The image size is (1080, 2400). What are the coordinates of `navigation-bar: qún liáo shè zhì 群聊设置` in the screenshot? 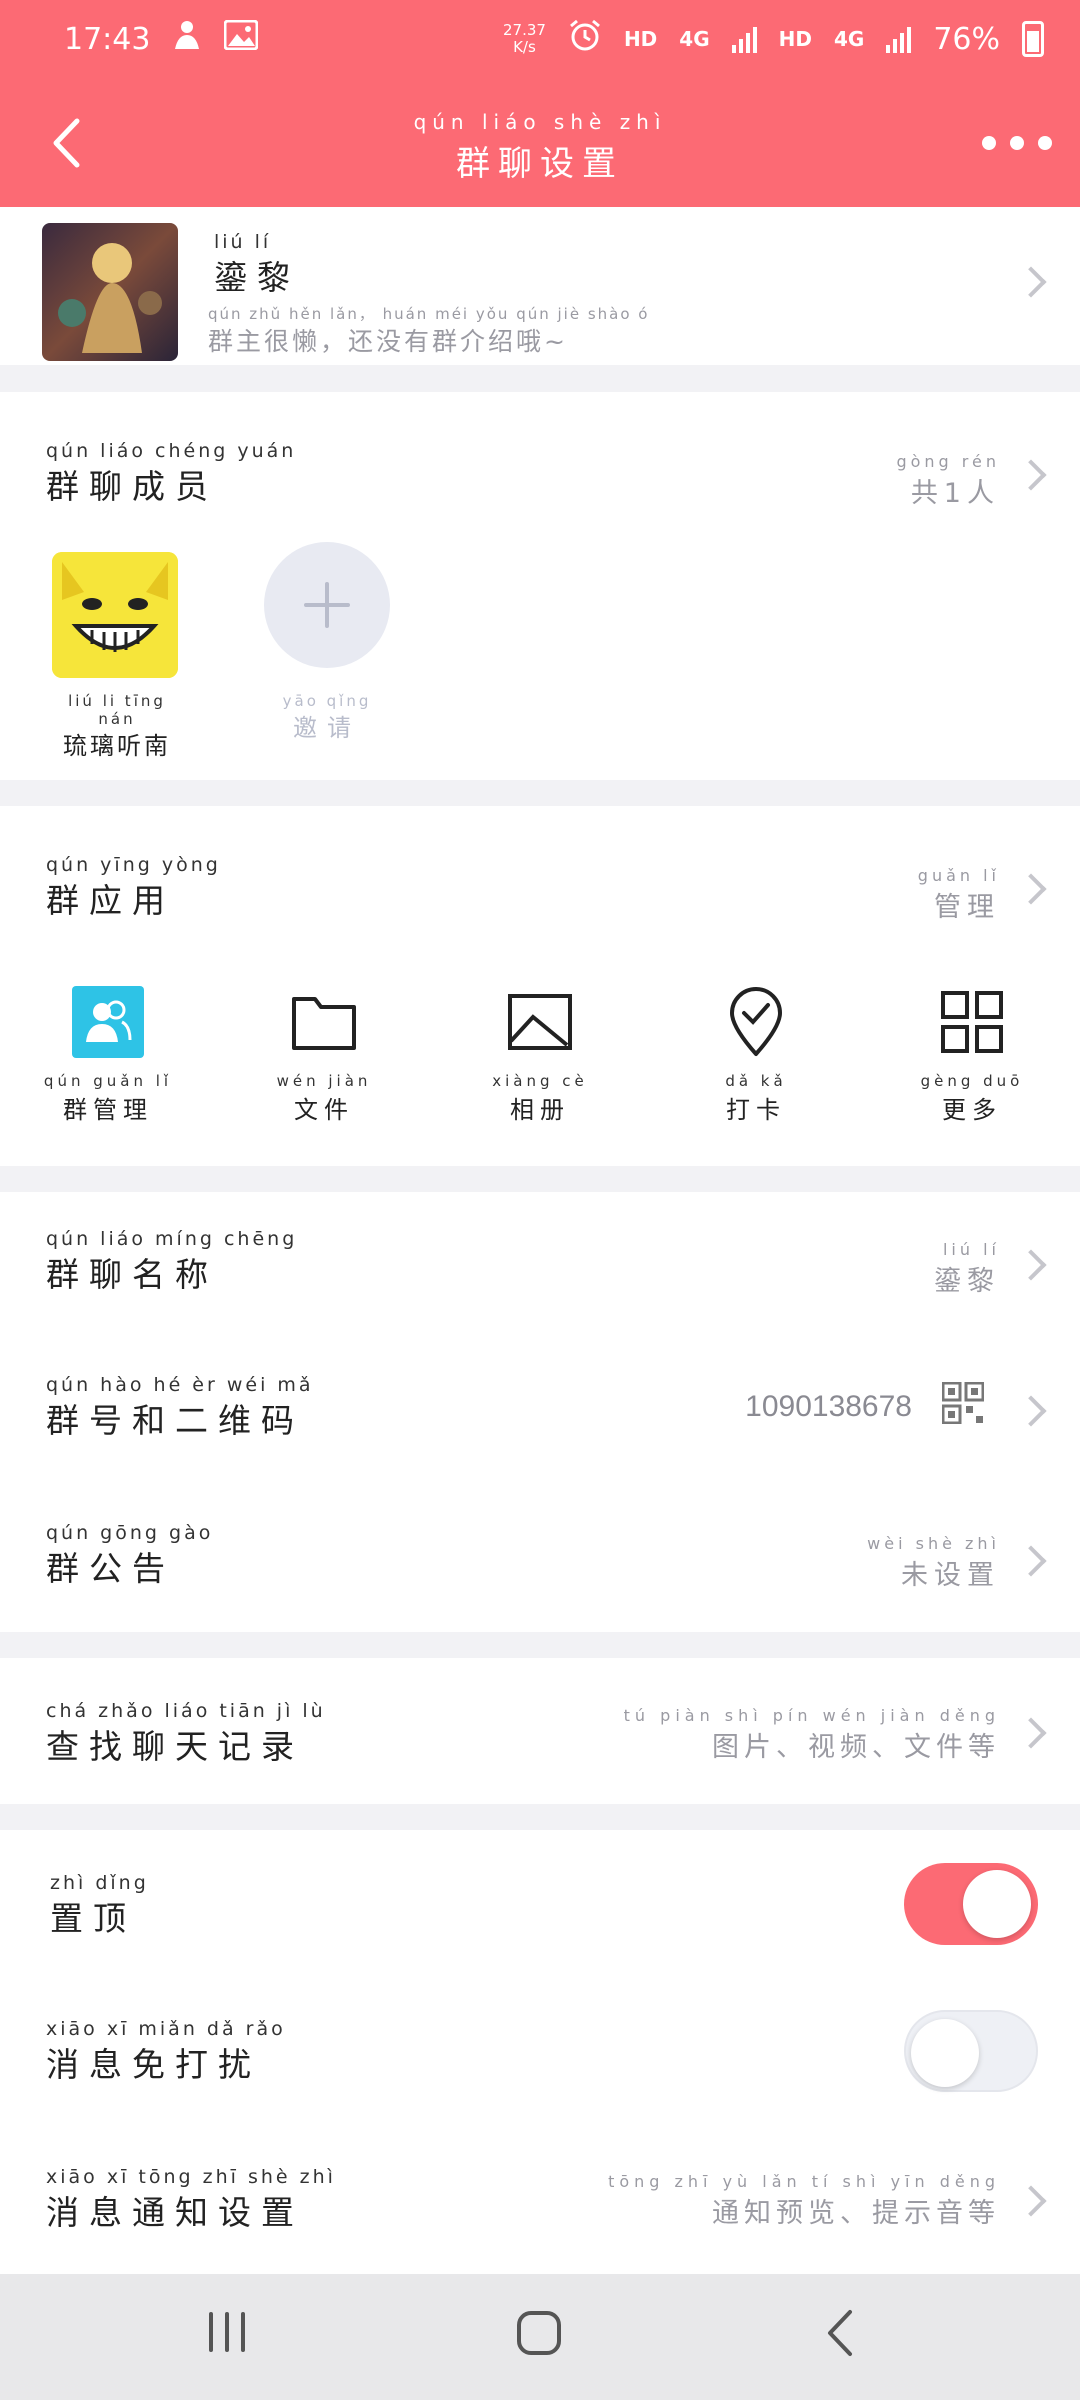 It's located at (540, 142).